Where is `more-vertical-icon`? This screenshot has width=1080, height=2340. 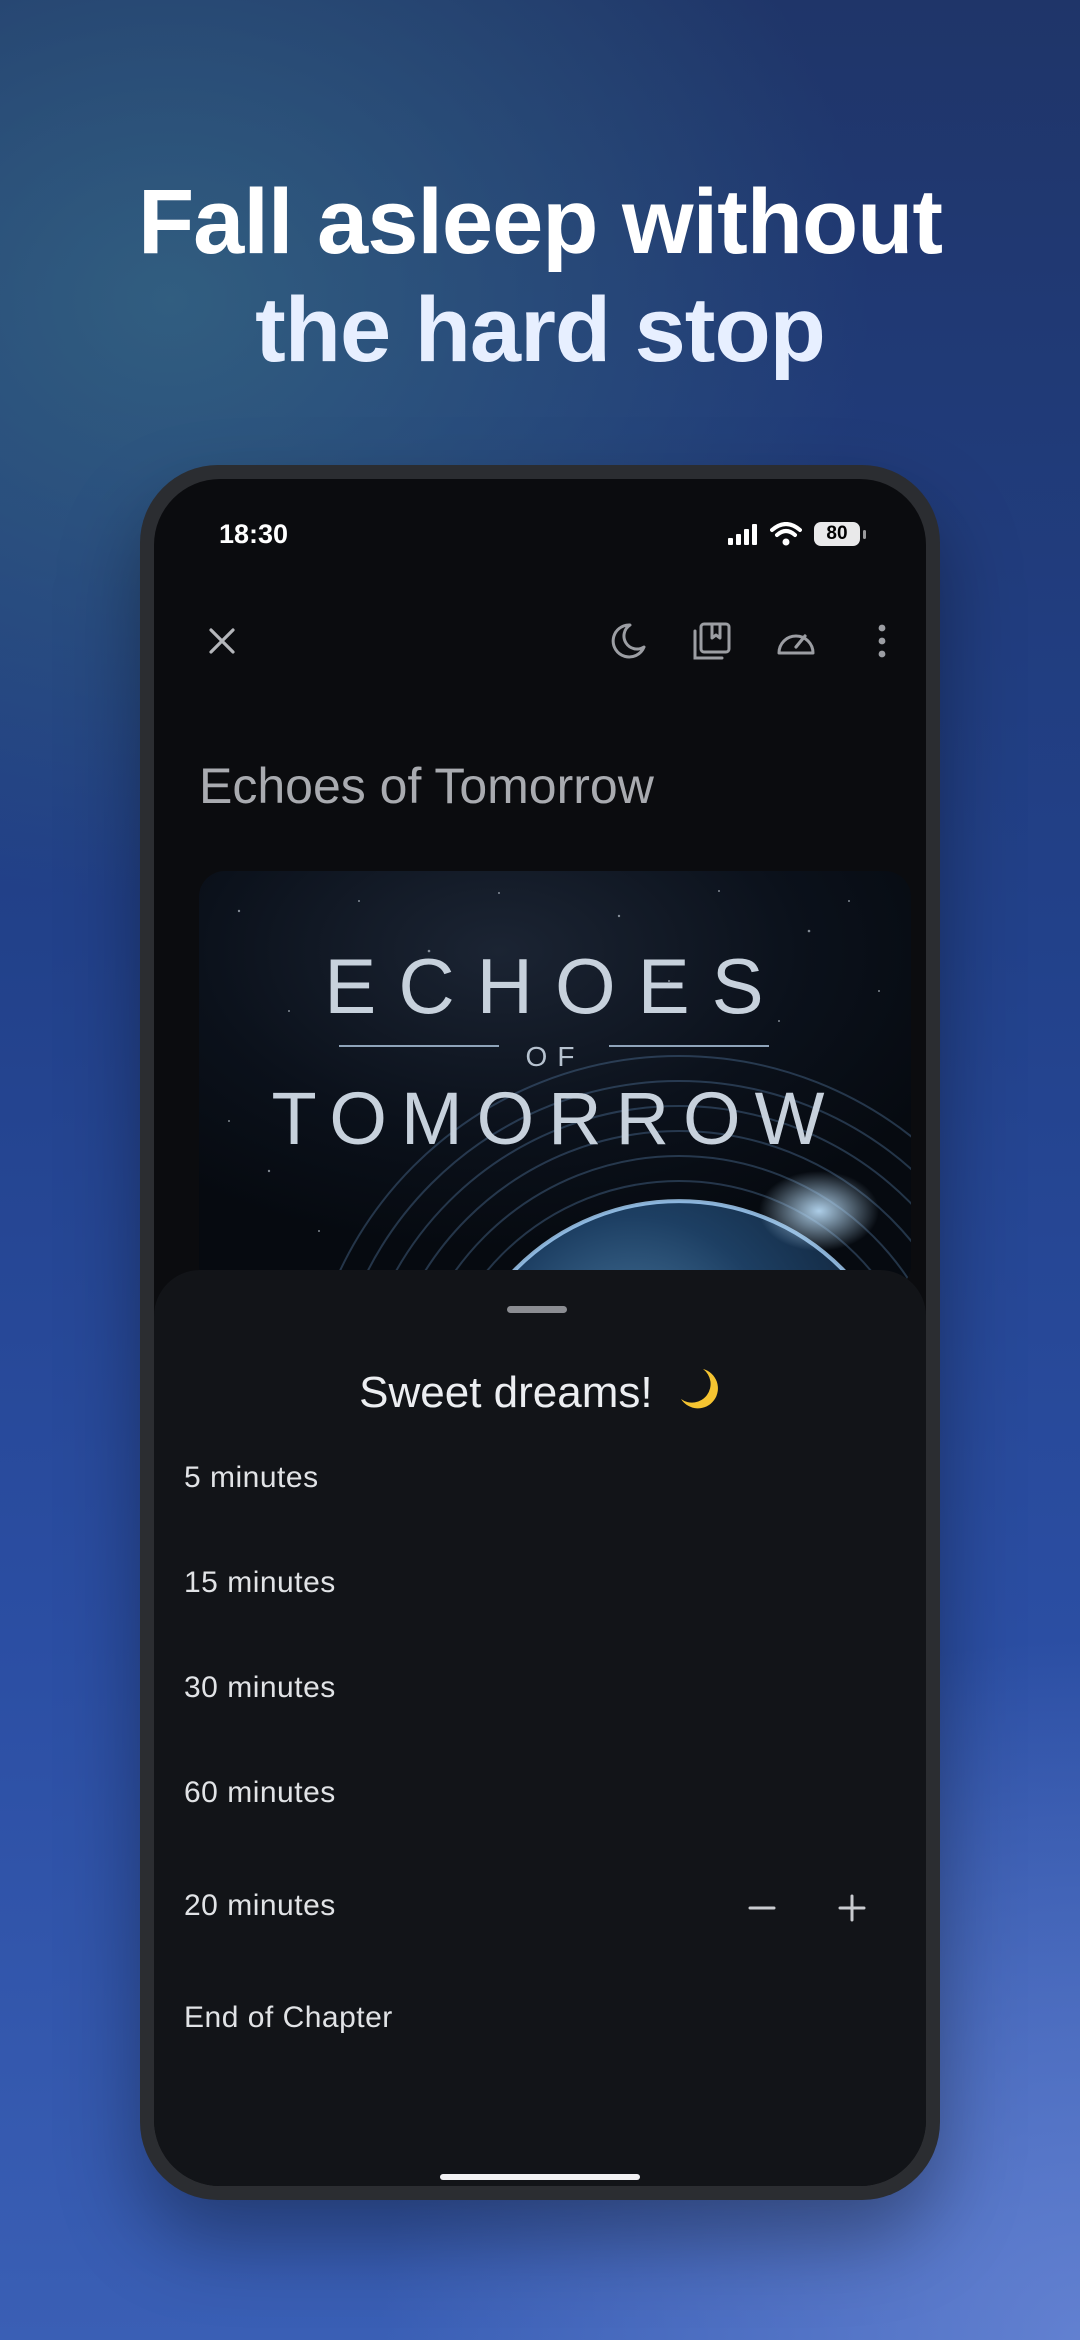
more-vertical-icon is located at coordinates (882, 641).